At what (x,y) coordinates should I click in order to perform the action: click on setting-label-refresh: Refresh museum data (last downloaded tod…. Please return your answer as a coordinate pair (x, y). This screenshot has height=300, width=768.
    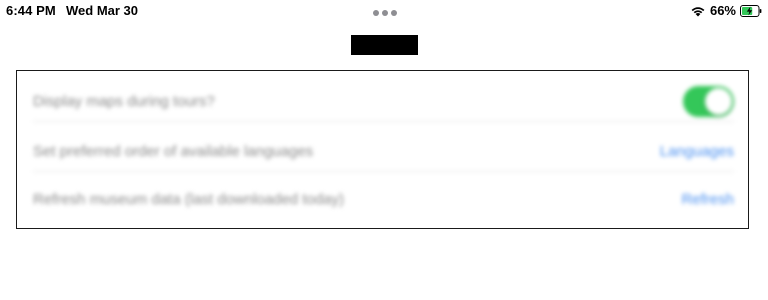
    Looking at the image, I should click on (189, 199).